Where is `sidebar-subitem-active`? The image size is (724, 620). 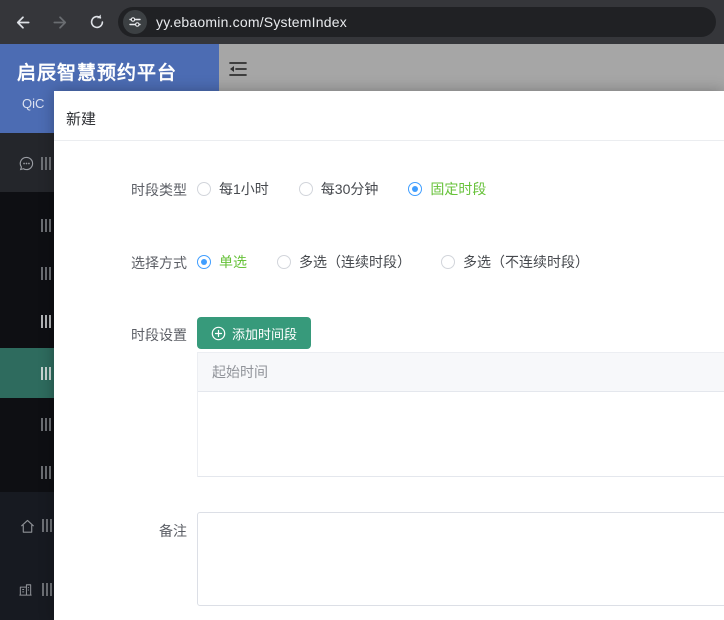 sidebar-subitem-active is located at coordinates (27, 373).